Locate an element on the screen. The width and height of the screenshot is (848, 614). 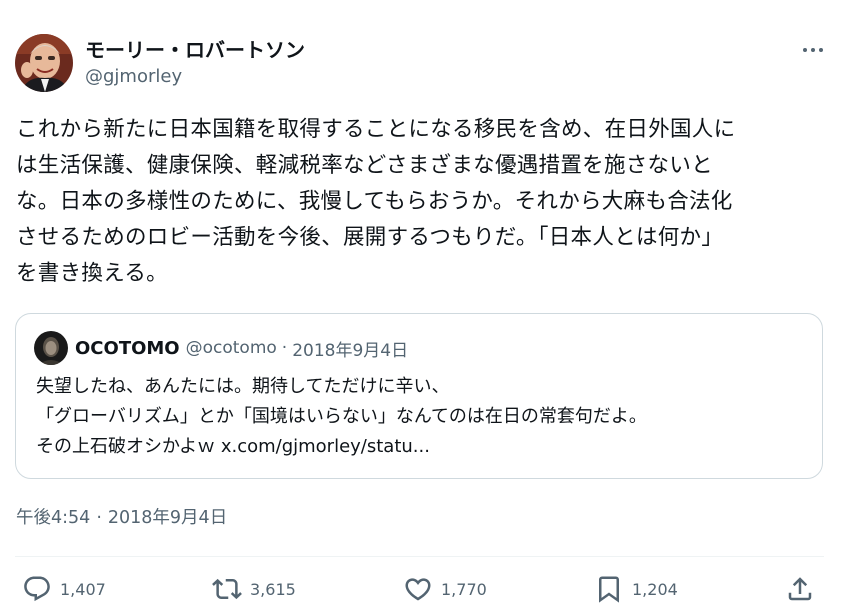
quoted-author-display-name: OCOTOMO is located at coordinates (127, 348).